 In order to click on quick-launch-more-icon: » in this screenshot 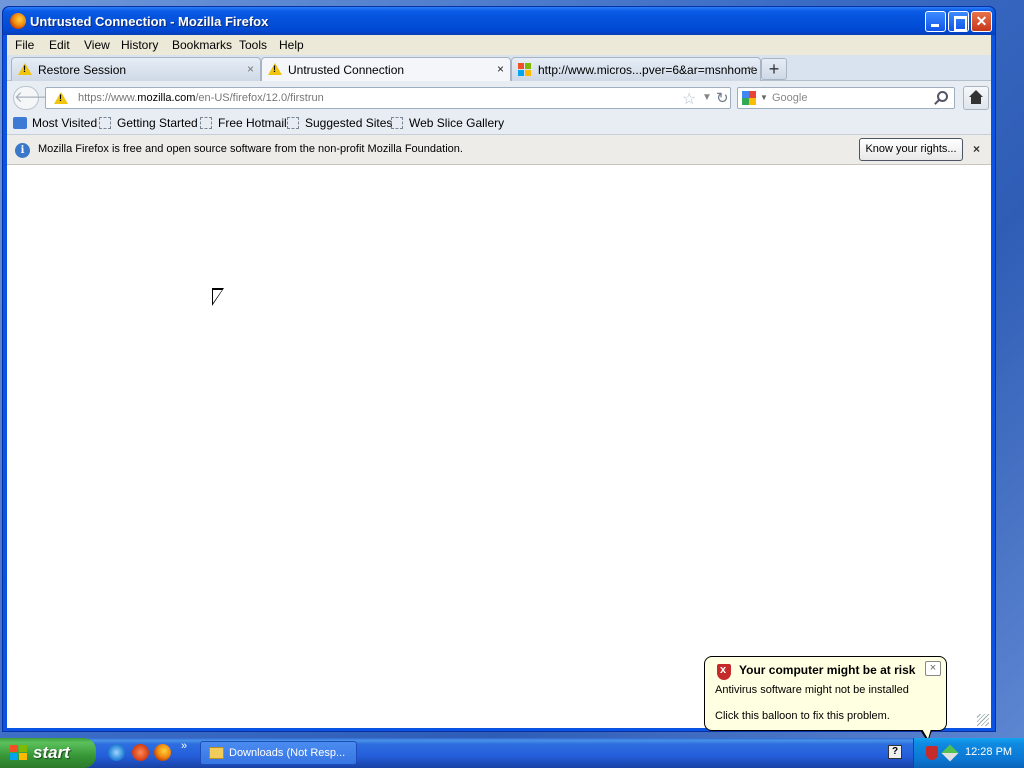, I will do `click(184, 746)`.